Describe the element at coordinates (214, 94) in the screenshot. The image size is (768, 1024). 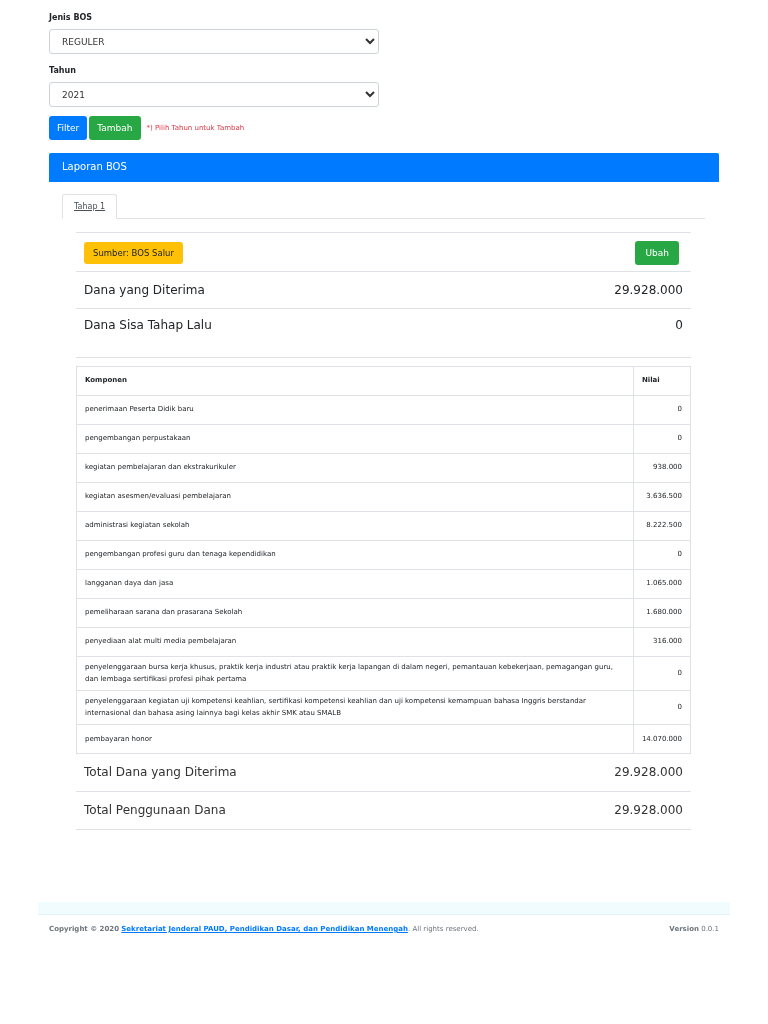
I see `select-field: 2021` at that location.